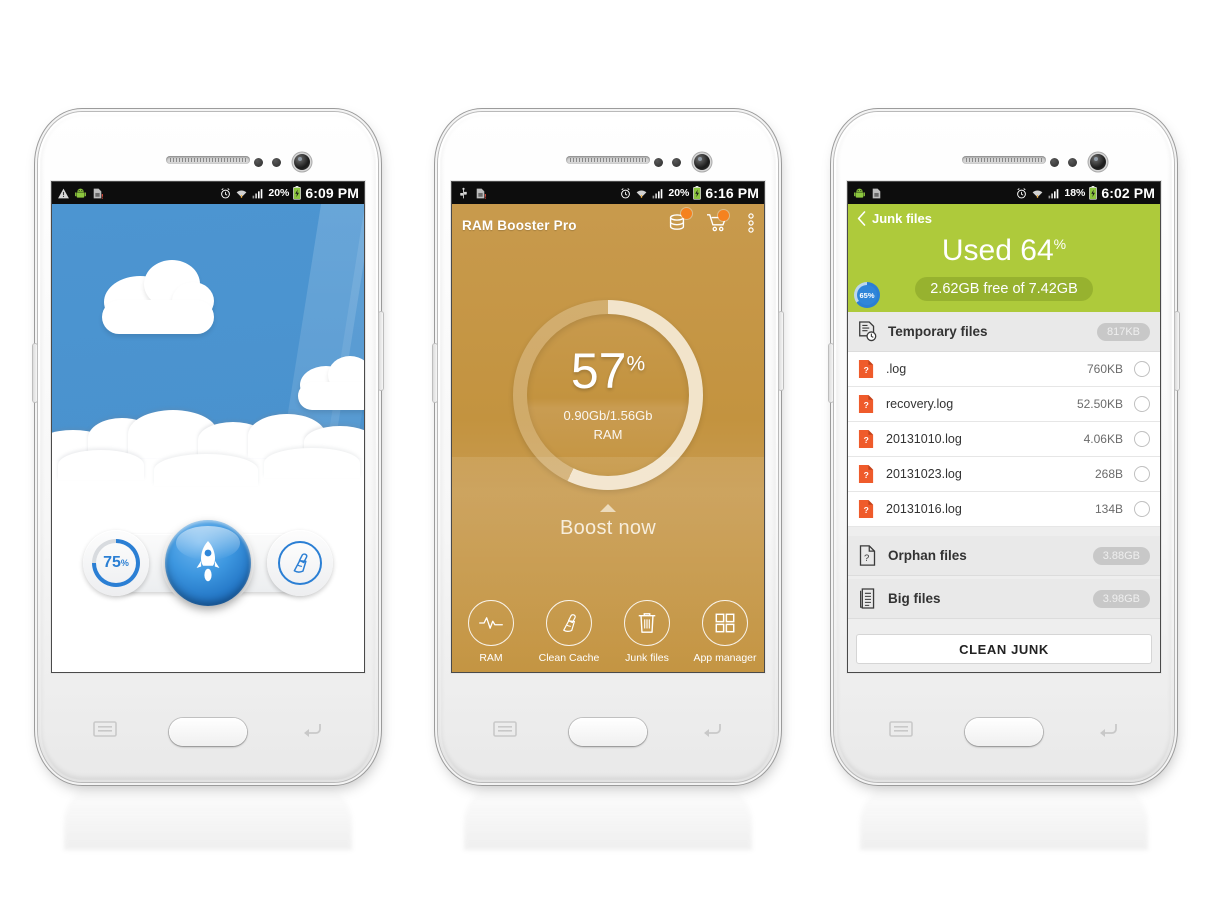  I want to click on group-big-files: Big files 3.98GB, so click(1004, 599).